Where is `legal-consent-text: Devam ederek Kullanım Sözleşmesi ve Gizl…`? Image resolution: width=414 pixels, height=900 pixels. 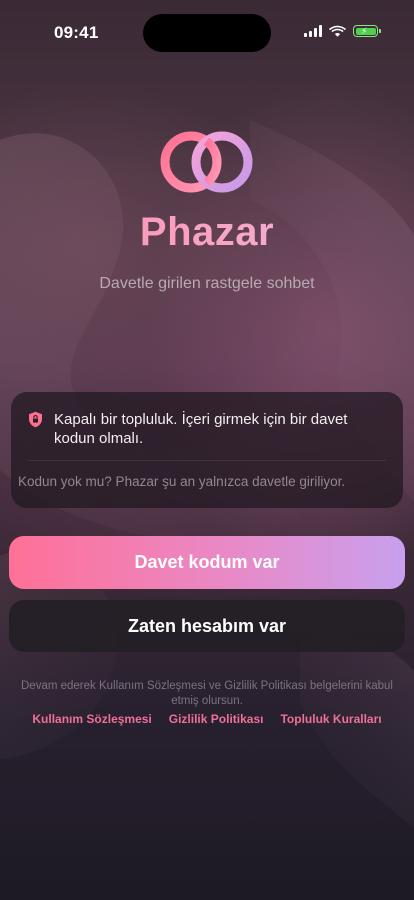 legal-consent-text: Devam ederek Kullanım Sözleşmesi ve Gizl… is located at coordinates (207, 693).